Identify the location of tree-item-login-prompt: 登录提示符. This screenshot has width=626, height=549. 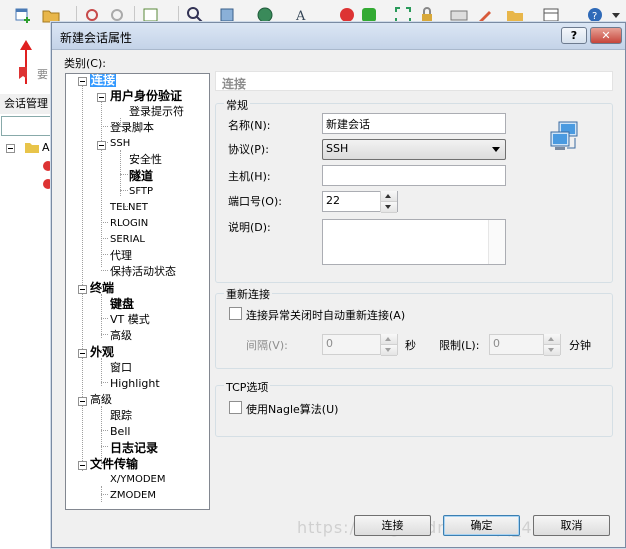
(156, 112).